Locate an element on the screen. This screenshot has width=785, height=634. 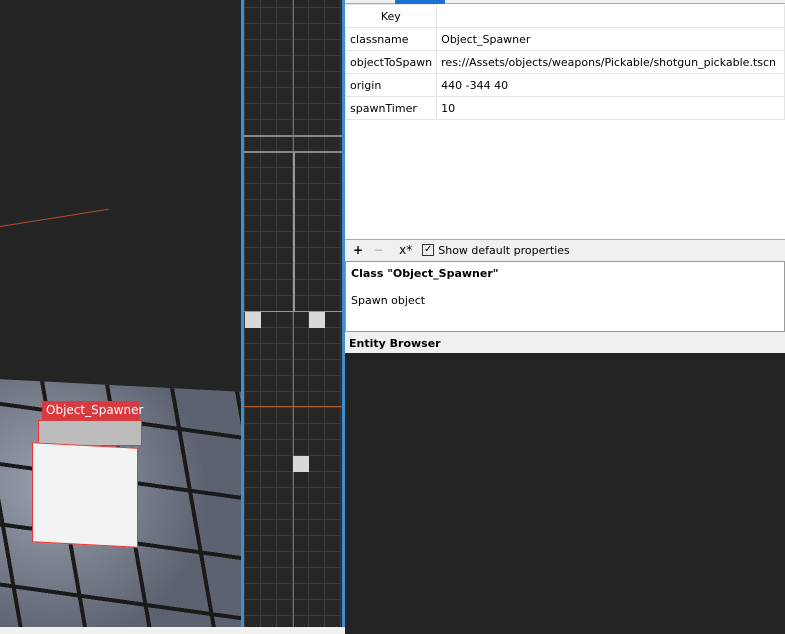
x-axis-line is located at coordinates (293, 406).